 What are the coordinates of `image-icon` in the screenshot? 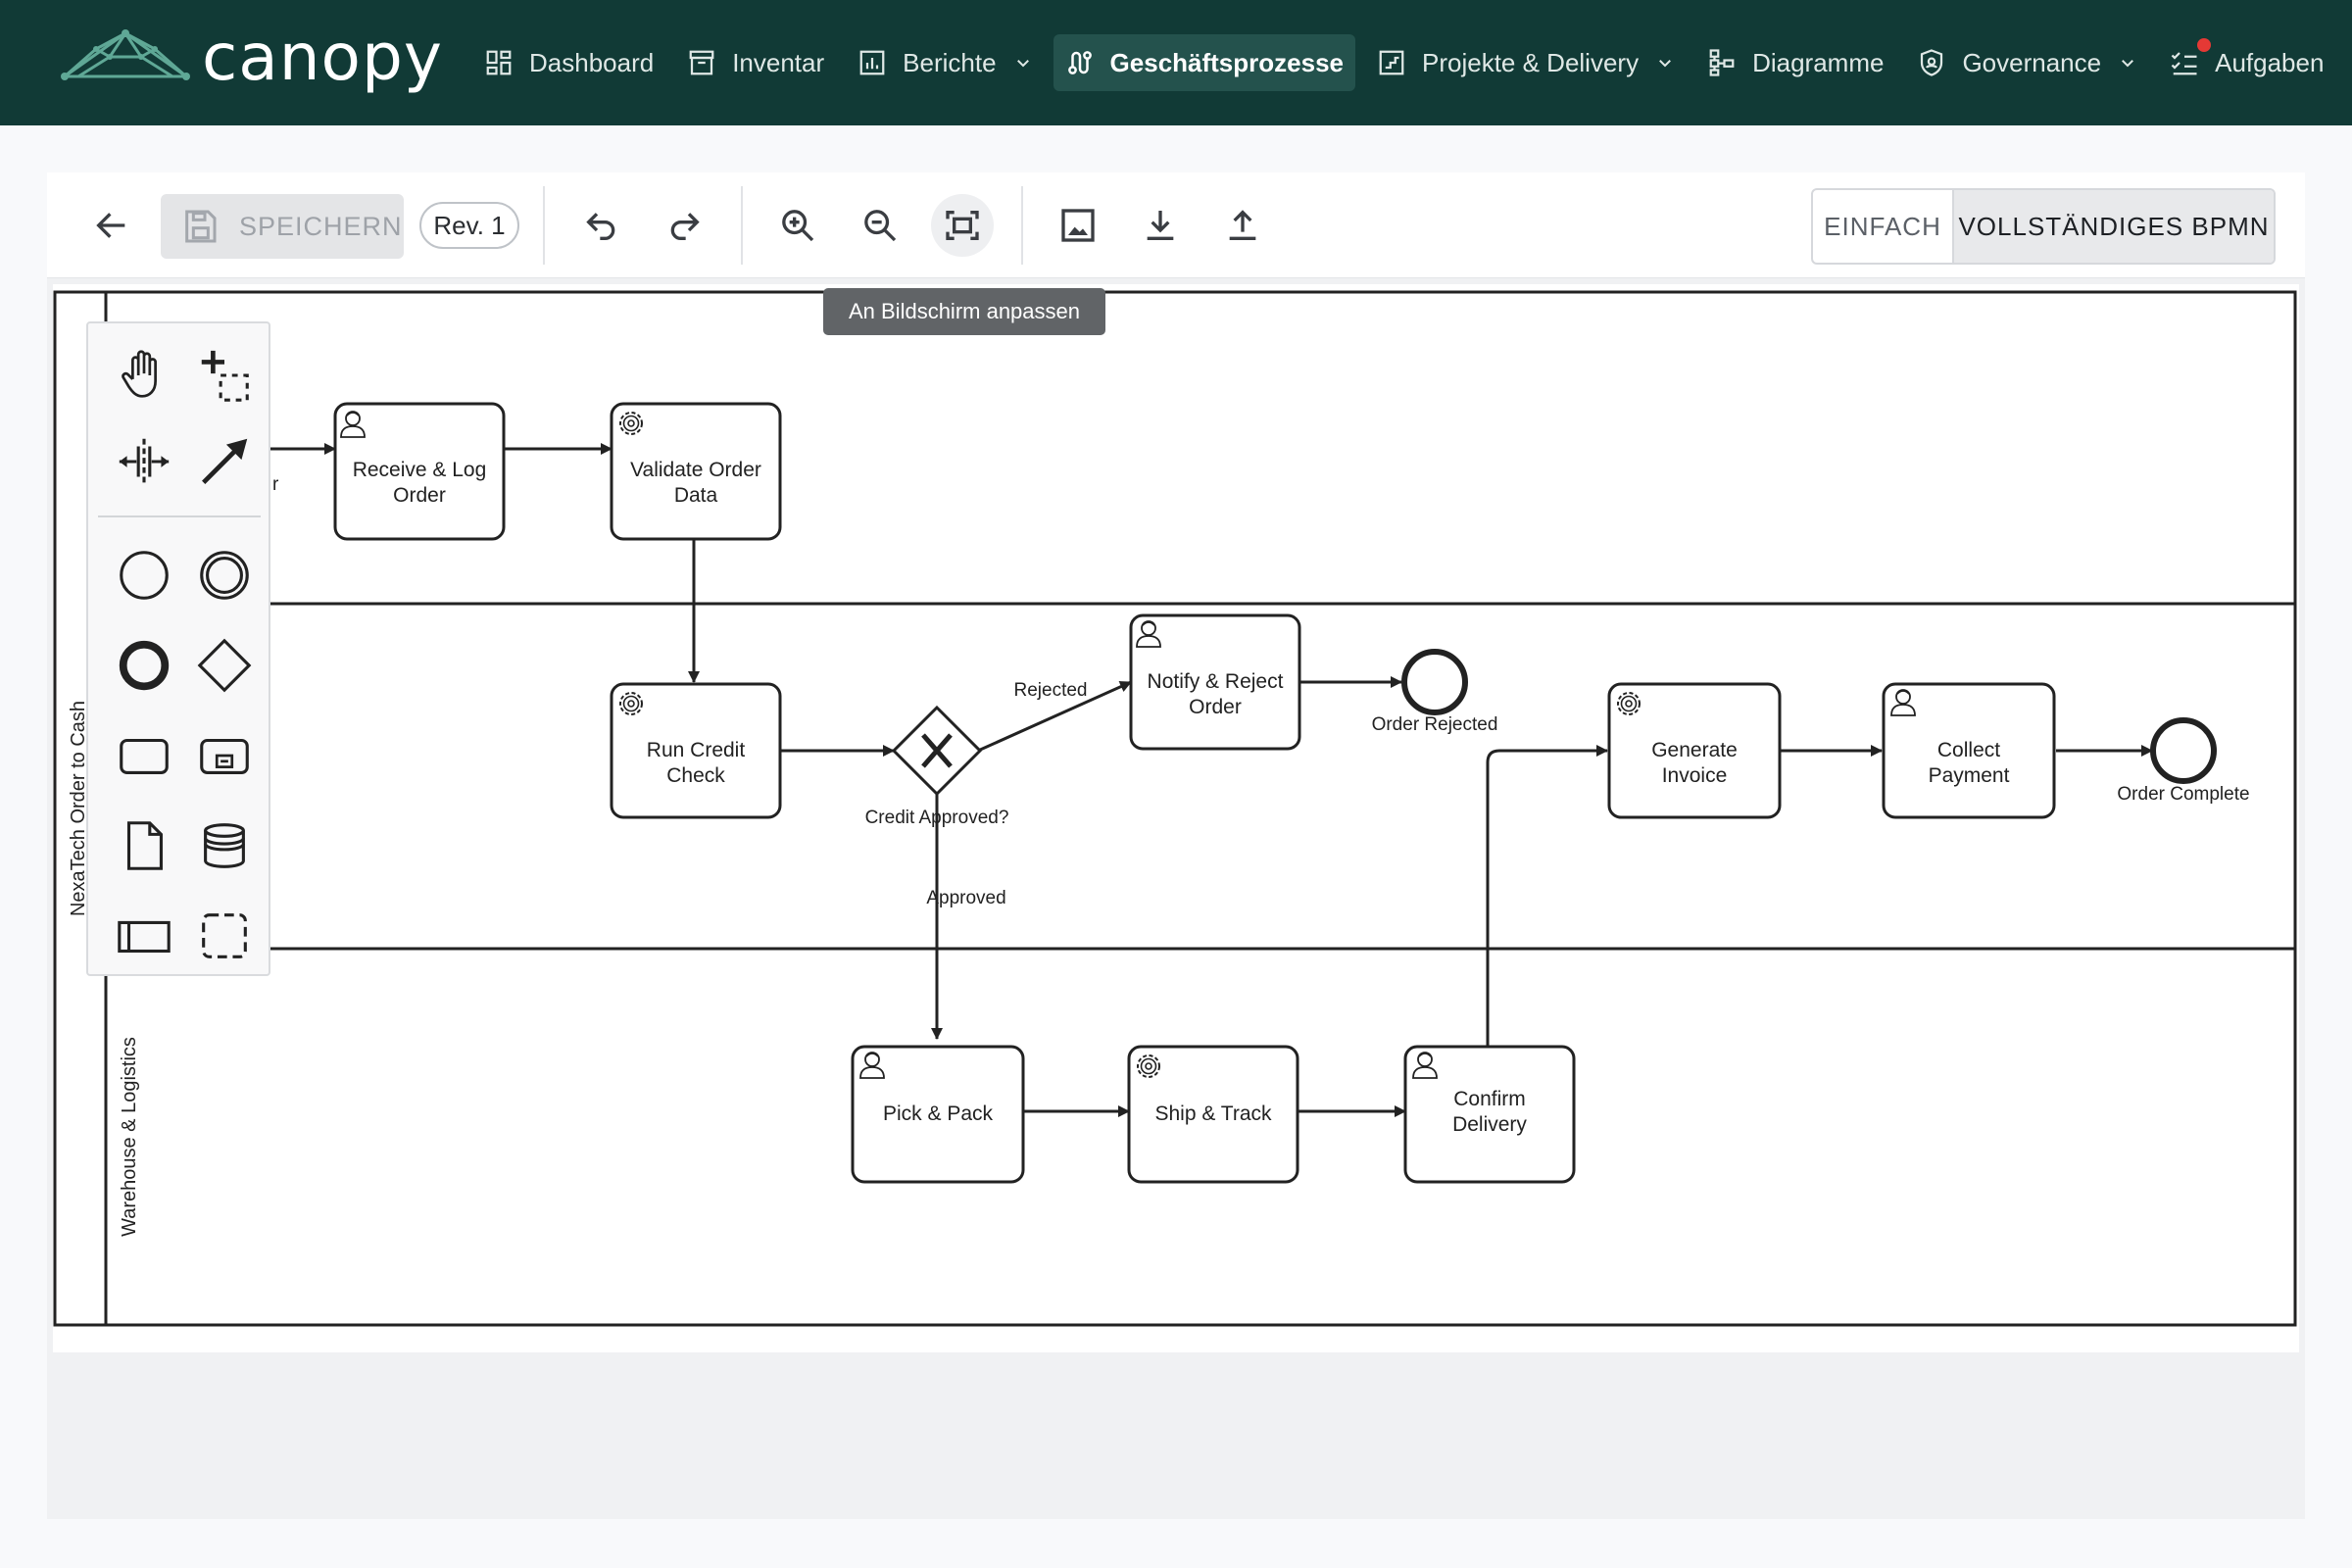 It's located at (1078, 225).